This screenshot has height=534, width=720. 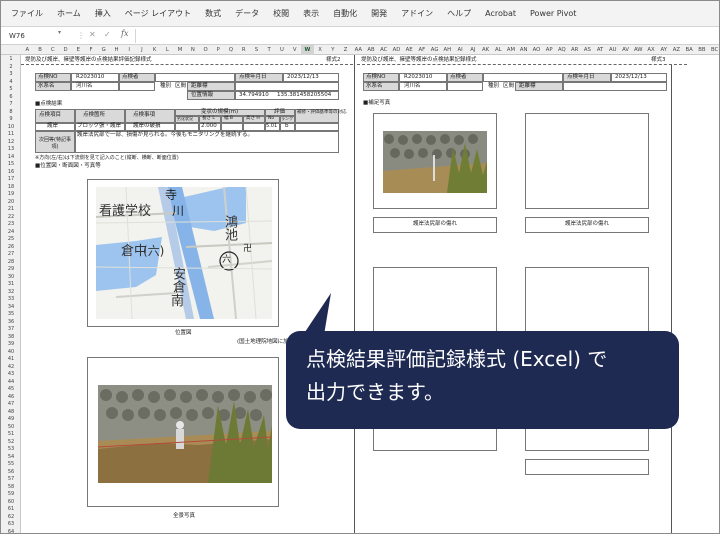 I want to click on row-header-21: 21, so click(x=11, y=210).